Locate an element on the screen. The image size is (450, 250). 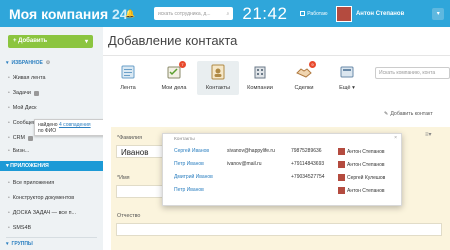
header-menu-icon: ▾ is located at coordinates (438, 13).